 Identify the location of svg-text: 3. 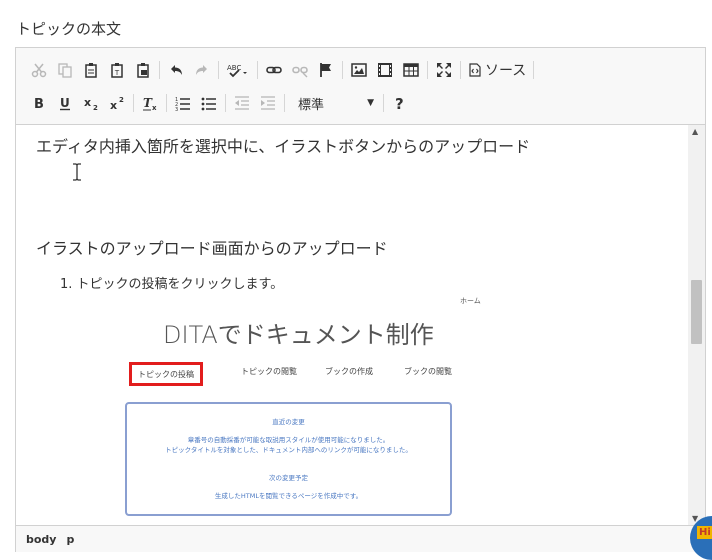
(176, 109).